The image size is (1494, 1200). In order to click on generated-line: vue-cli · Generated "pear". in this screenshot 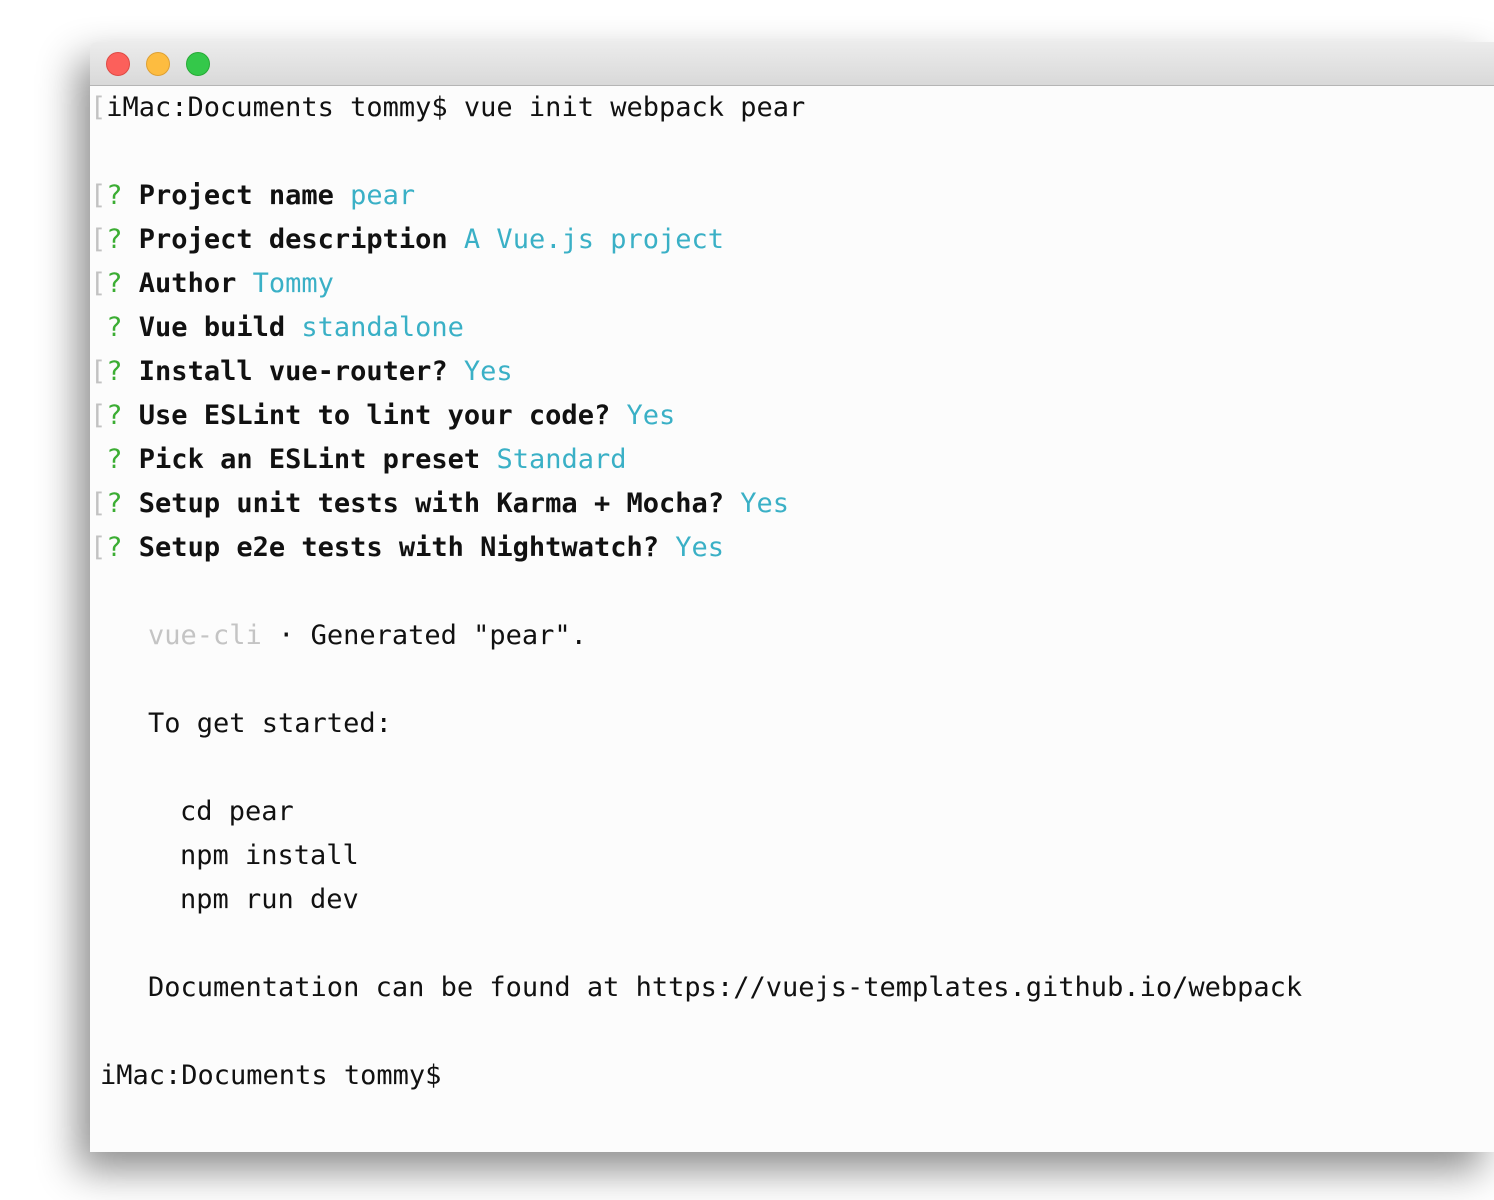, I will do `click(367, 636)`.